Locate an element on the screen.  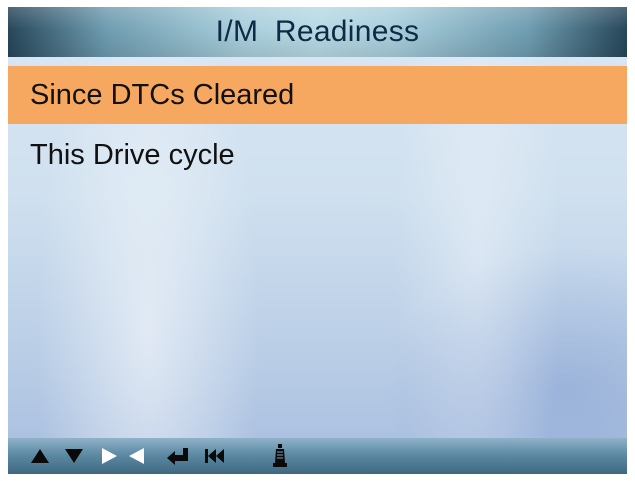
menu-item-label: Since DTCs Cleared is located at coordinates (162, 95).